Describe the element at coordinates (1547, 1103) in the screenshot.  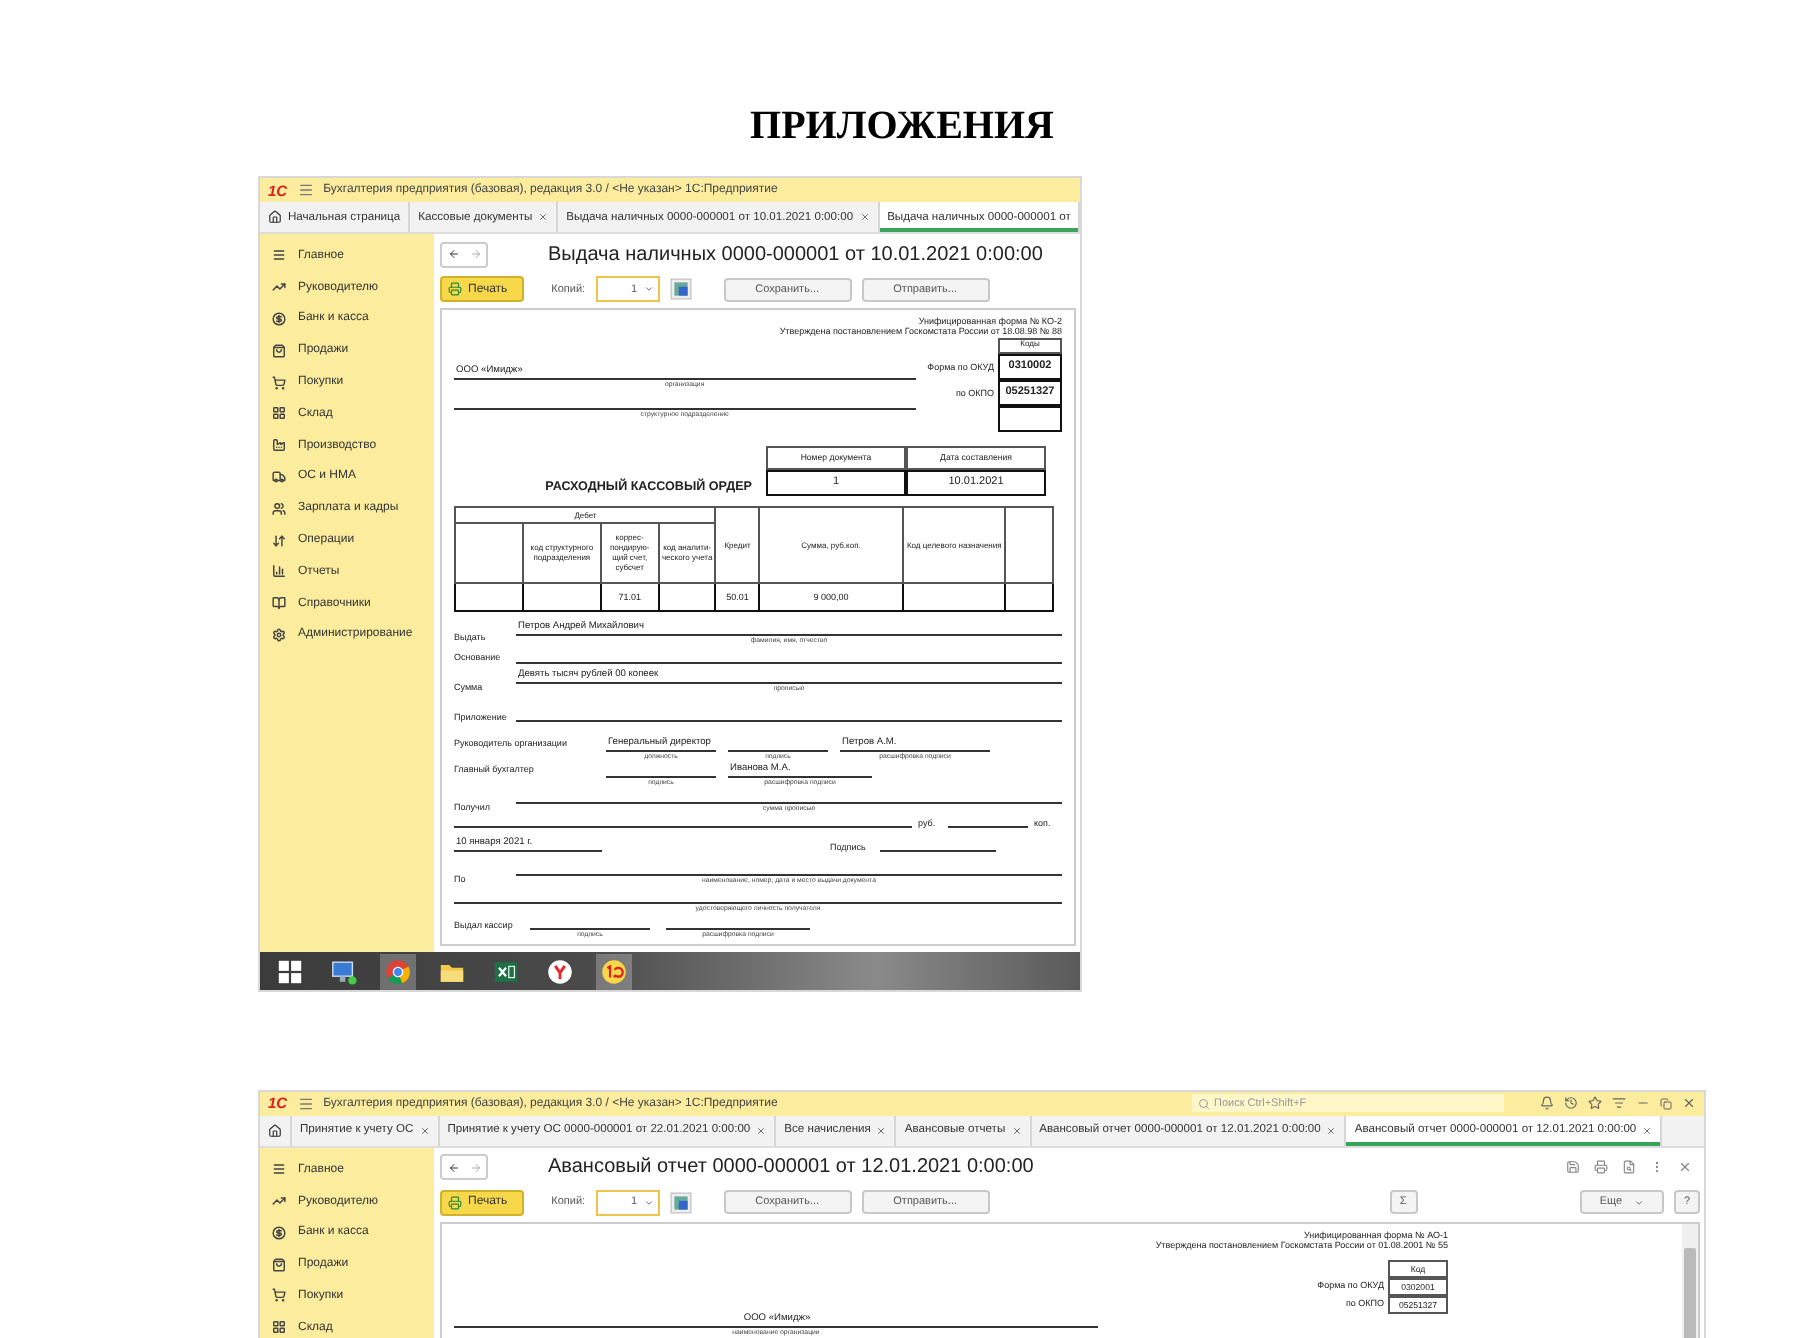
I see `bell-icon` at that location.